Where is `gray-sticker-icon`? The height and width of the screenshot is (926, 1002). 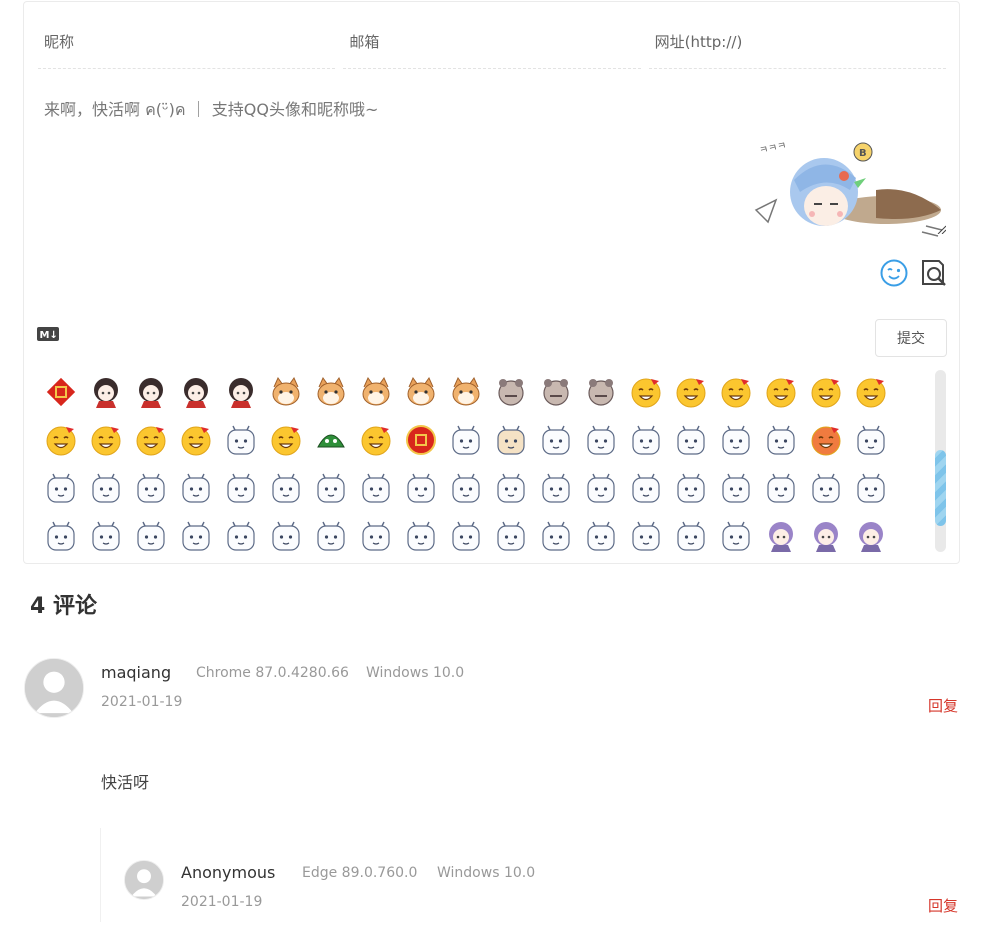 gray-sticker-icon is located at coordinates (510, 392).